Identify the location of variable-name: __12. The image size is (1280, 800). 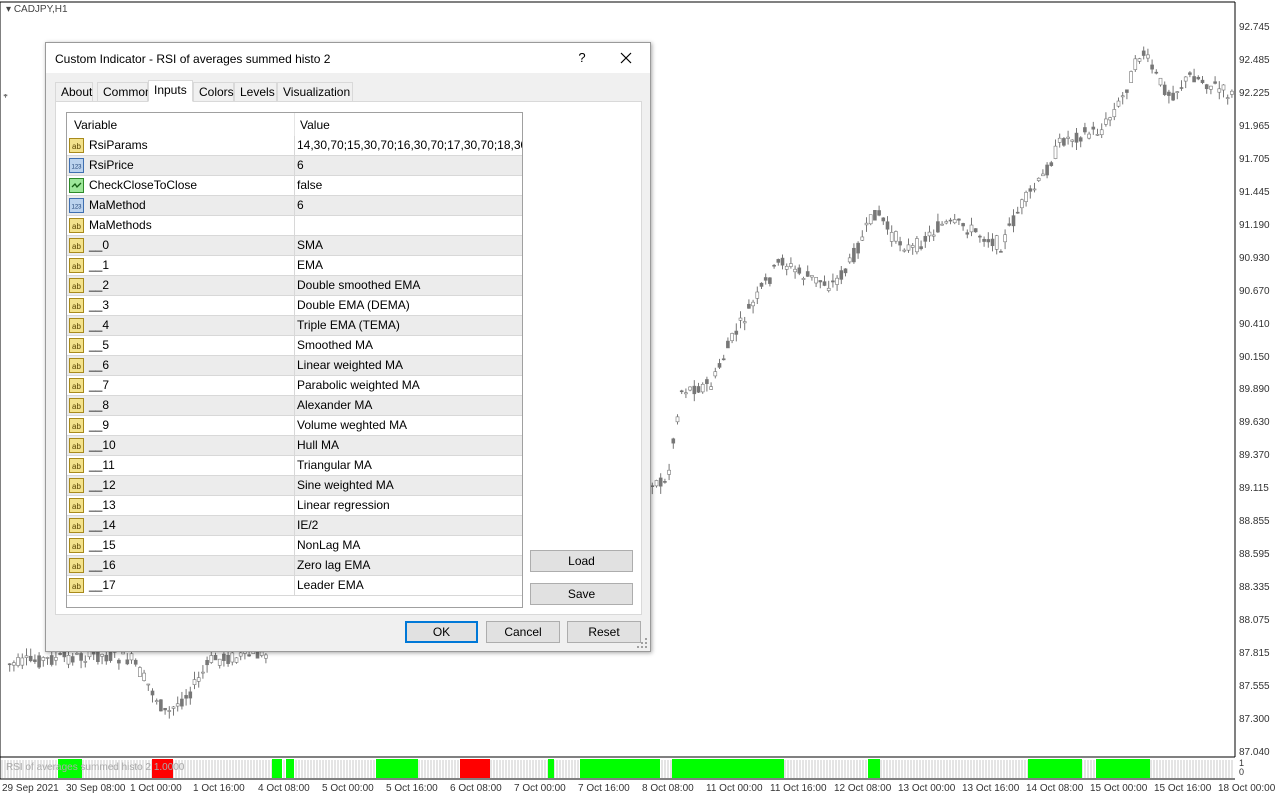
(102, 485).